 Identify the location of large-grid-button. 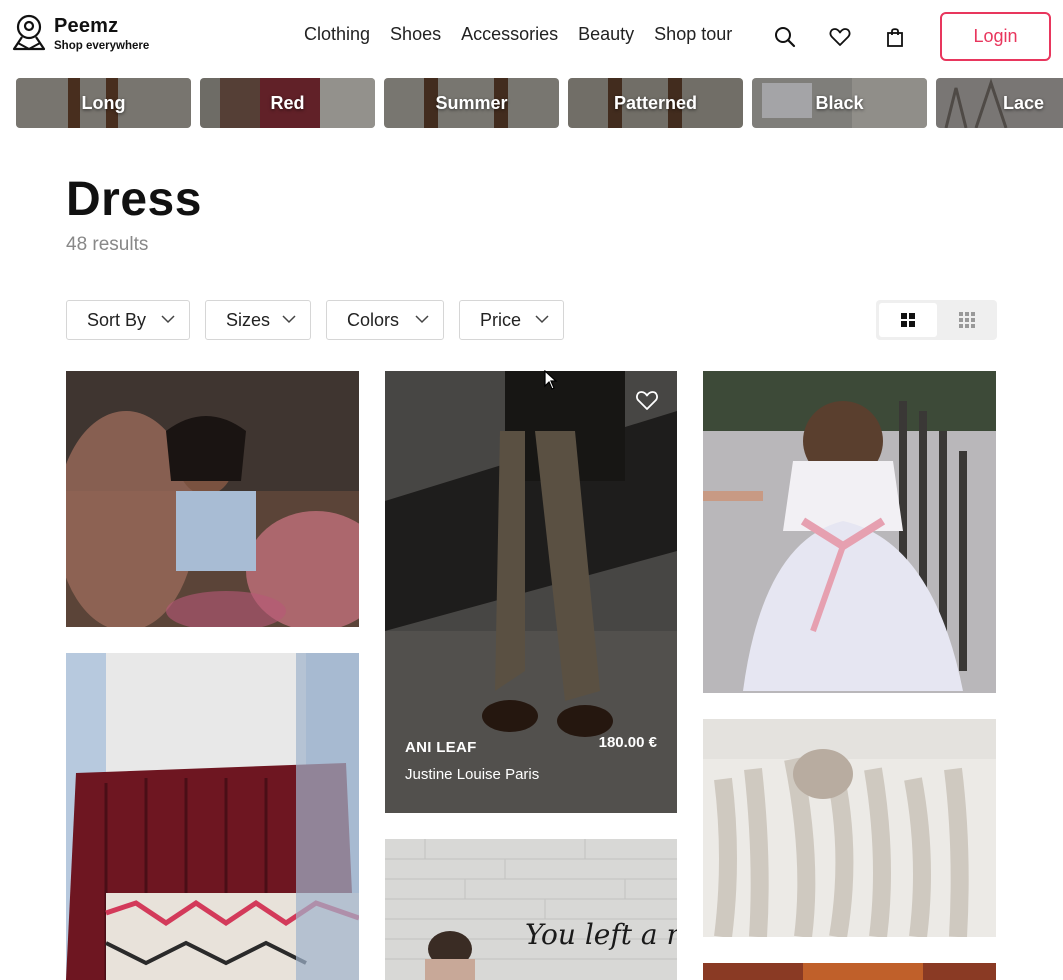
(908, 320).